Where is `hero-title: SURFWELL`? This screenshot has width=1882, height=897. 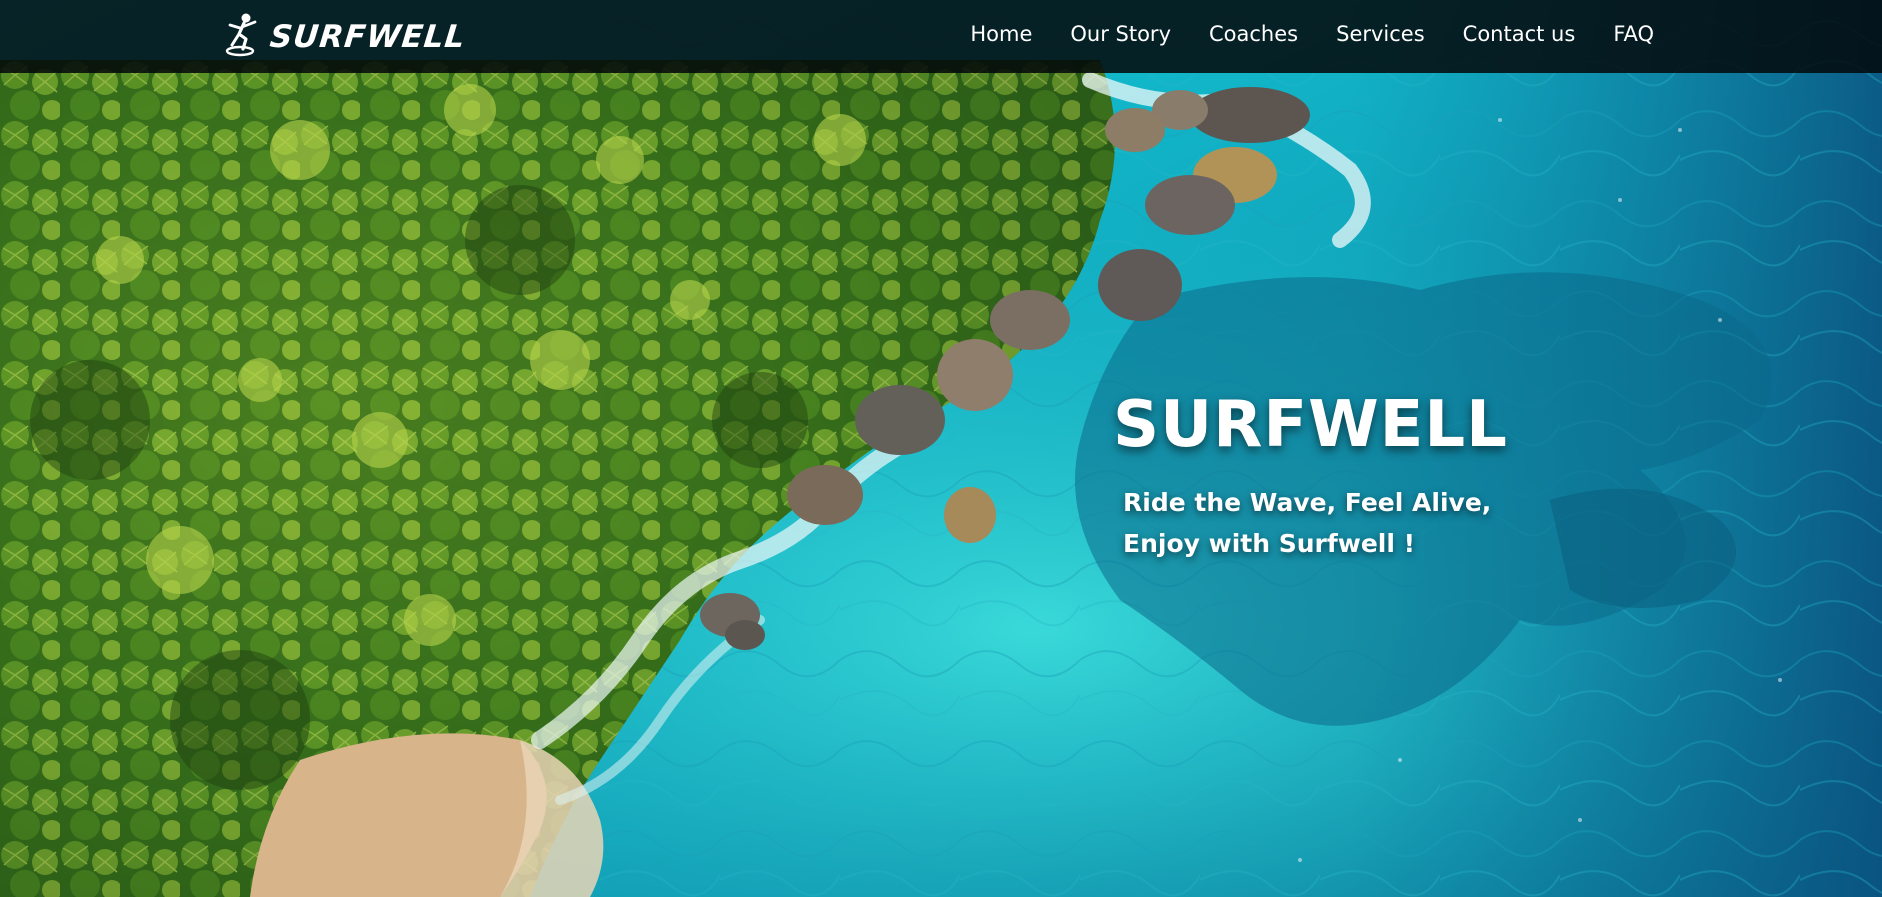 hero-title: SURFWELL is located at coordinates (1310, 425).